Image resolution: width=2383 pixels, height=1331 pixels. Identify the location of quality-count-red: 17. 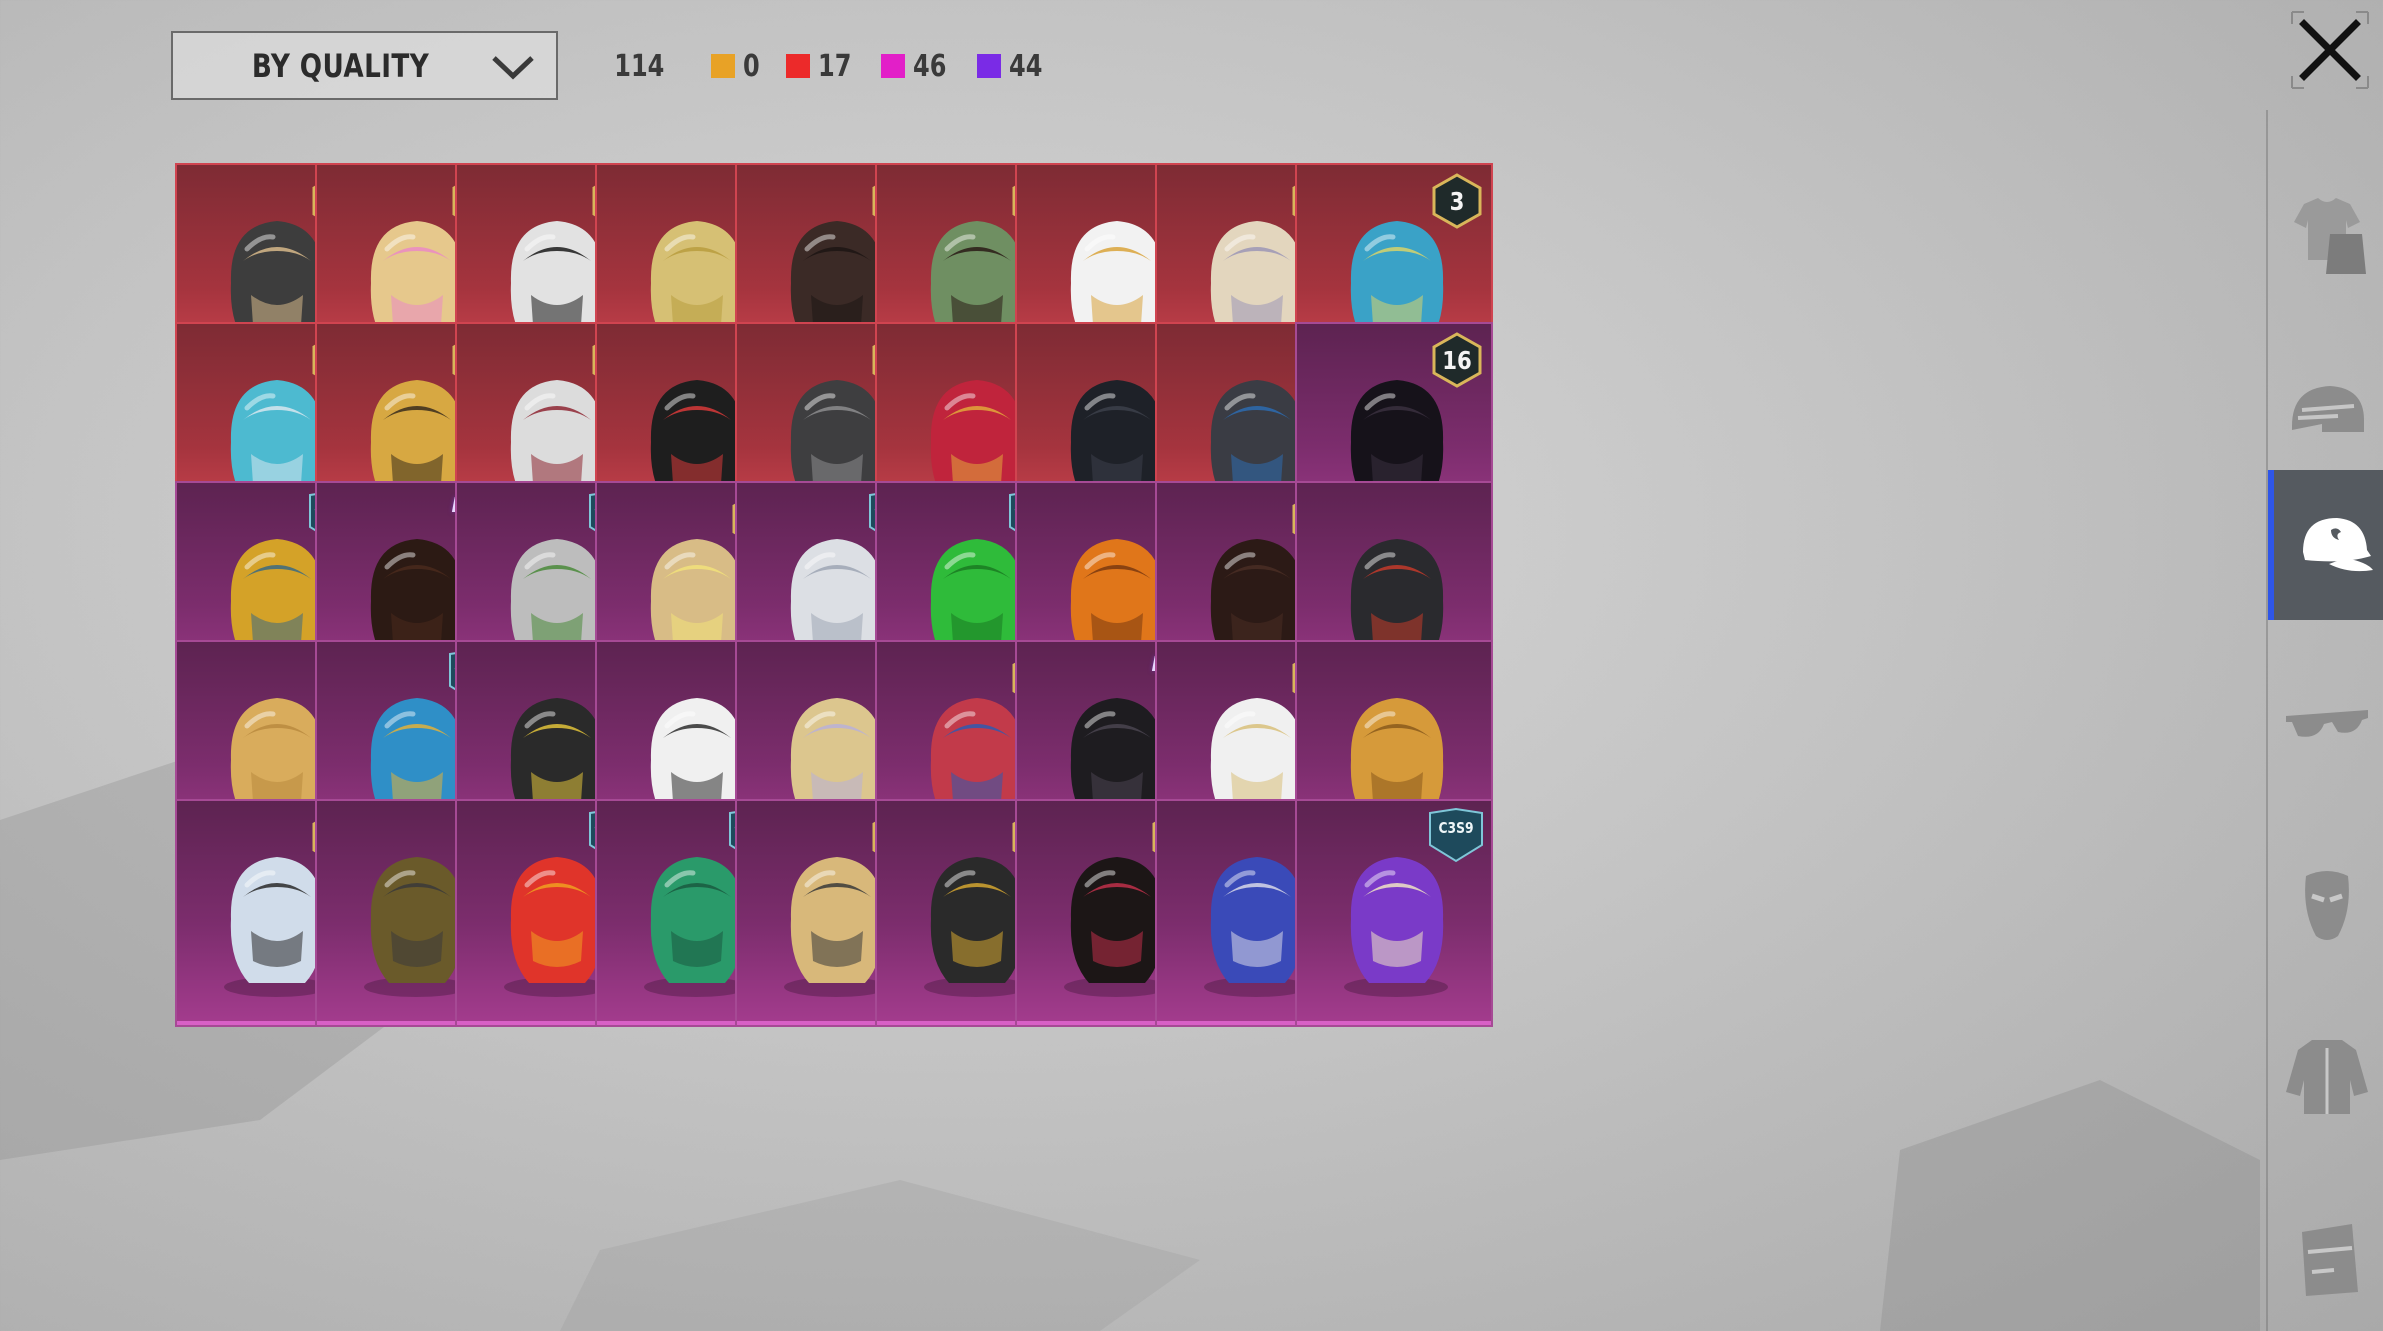
(822, 66).